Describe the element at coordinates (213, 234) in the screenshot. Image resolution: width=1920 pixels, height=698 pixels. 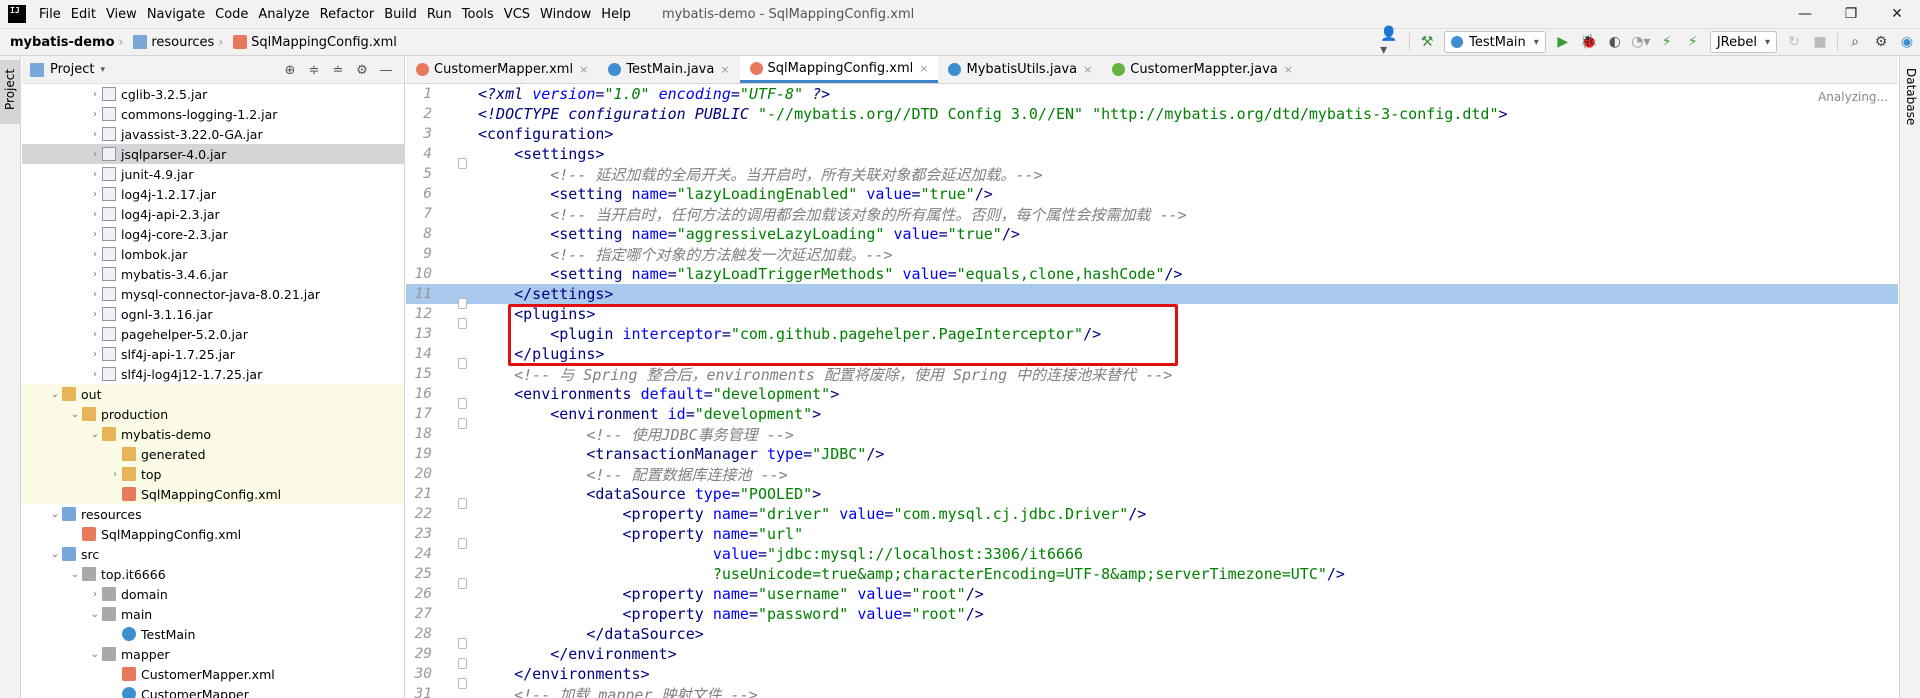
I see `tree-item: › log4j-core-2.3.jar` at that location.